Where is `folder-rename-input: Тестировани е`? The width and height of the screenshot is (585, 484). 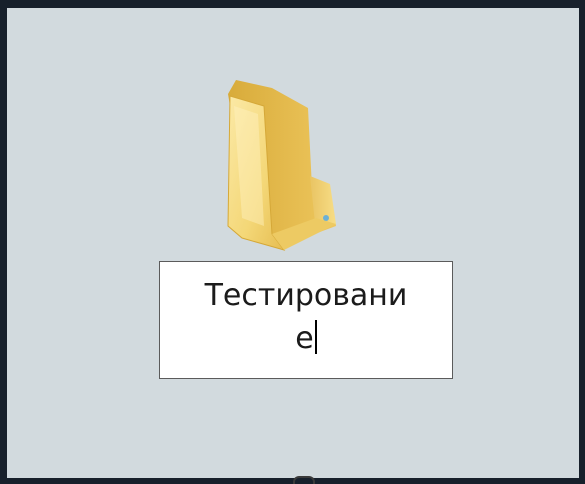 folder-rename-input: Тестировани е is located at coordinates (306, 320).